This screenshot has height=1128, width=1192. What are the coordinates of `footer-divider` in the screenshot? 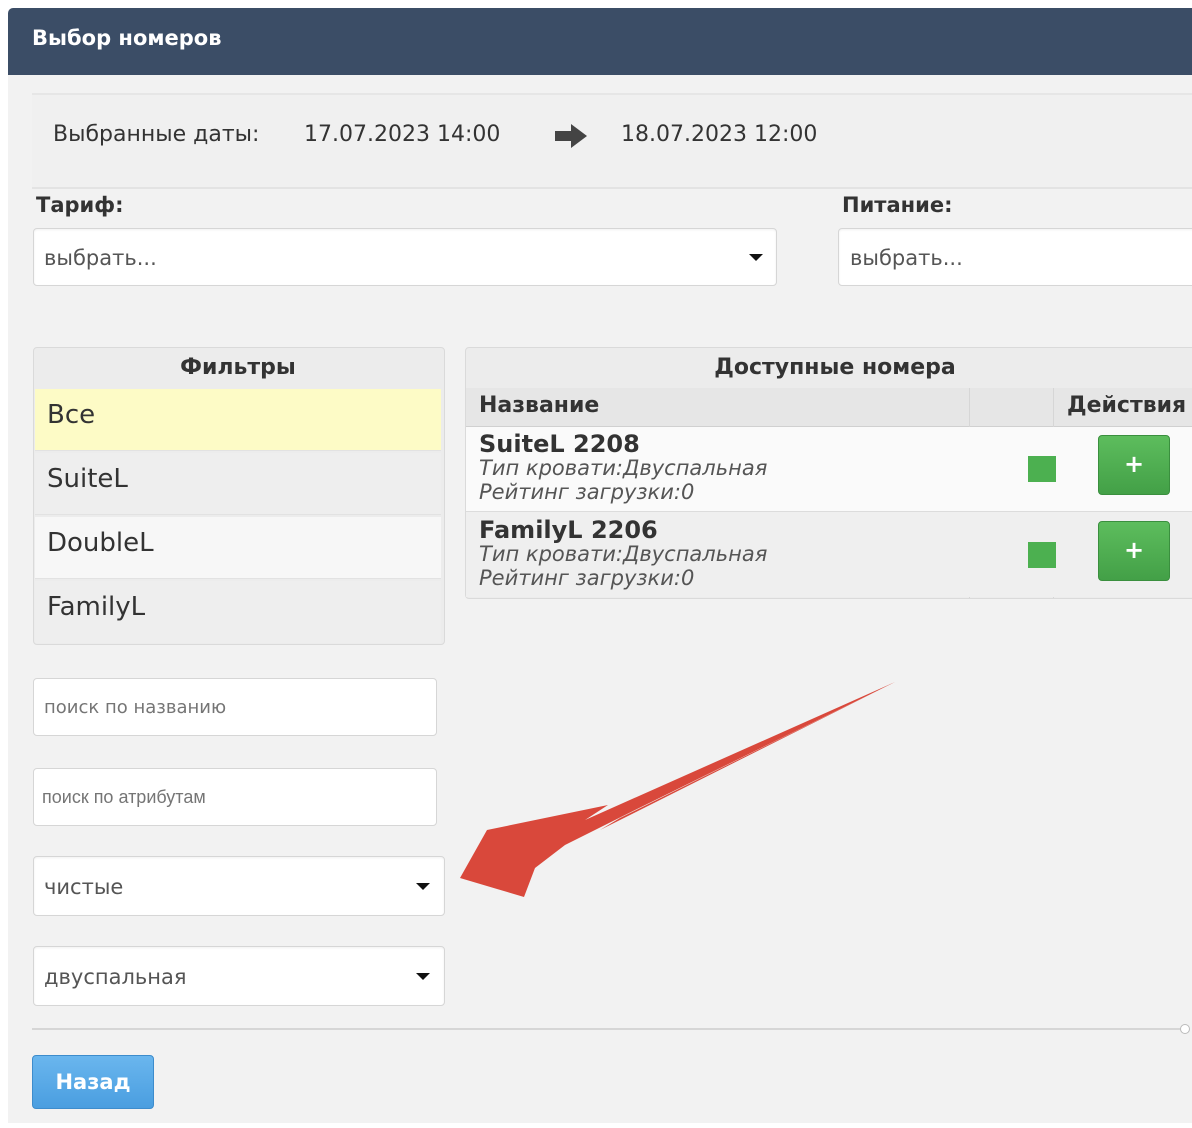 It's located at (607, 1029).